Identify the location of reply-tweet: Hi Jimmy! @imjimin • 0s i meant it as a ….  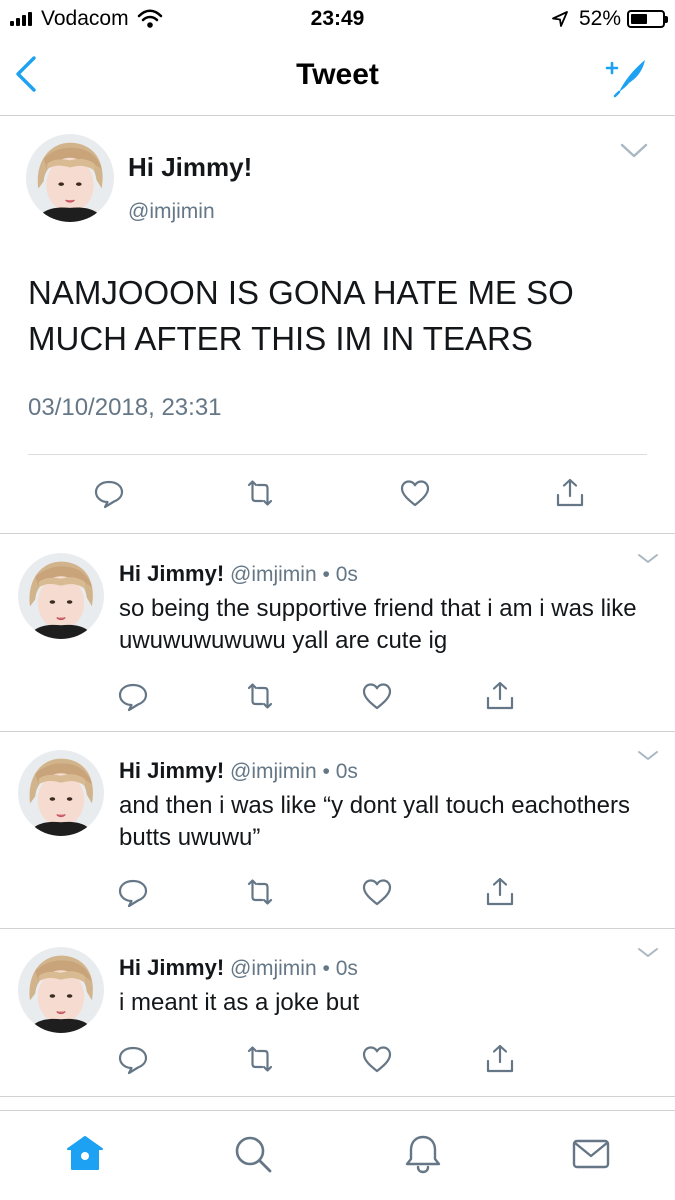
(337, 1013).